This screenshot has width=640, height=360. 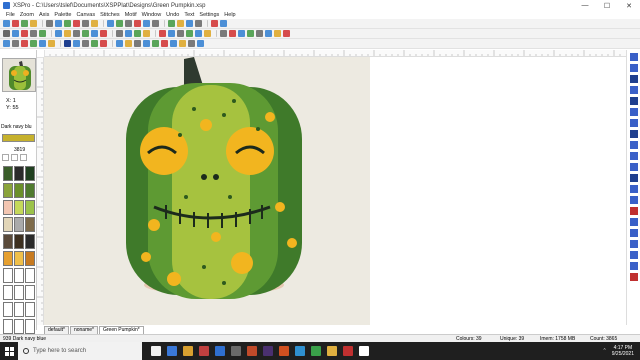 I want to click on maximize-button: ☐, so click(x=607, y=5).